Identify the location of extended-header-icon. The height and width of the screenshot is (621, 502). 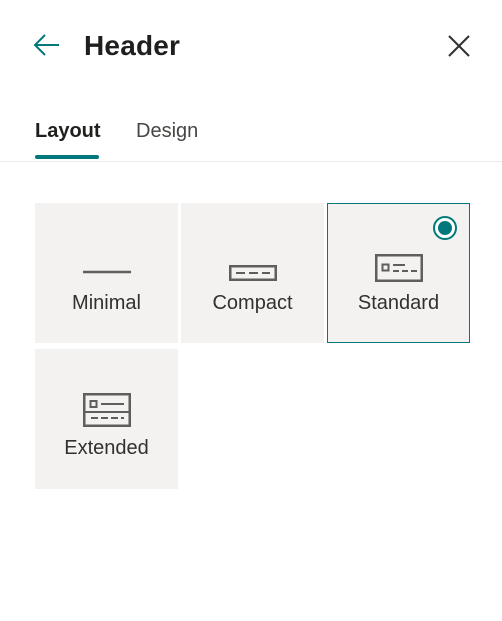
(106, 410).